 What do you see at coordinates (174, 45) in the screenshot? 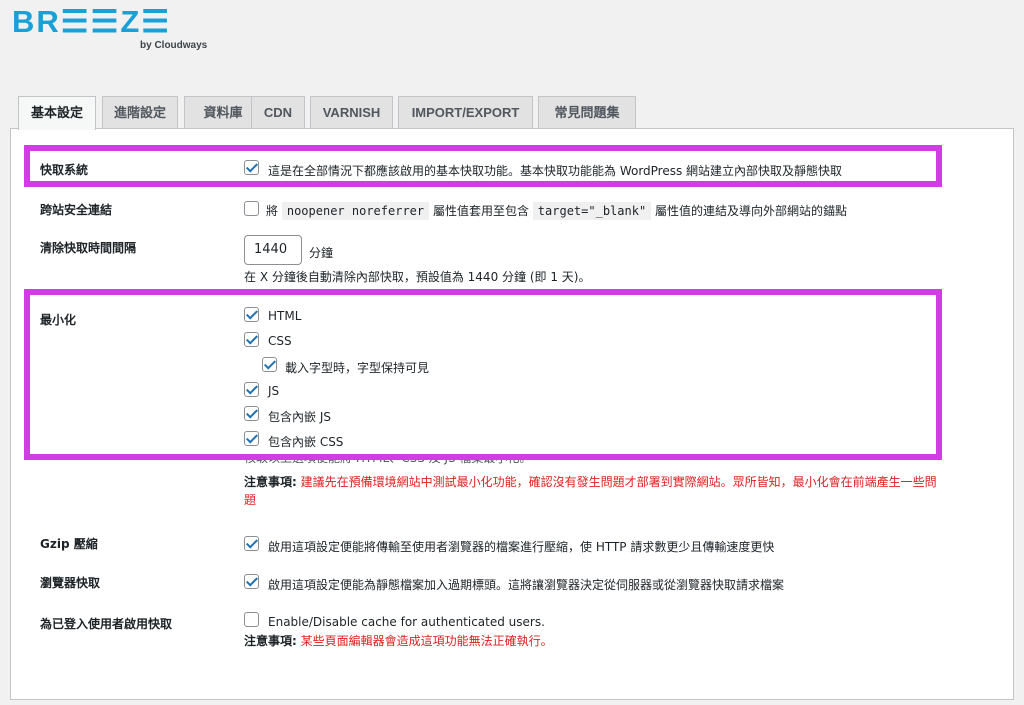
I see `logo-byline: by Cloudways` at bounding box center [174, 45].